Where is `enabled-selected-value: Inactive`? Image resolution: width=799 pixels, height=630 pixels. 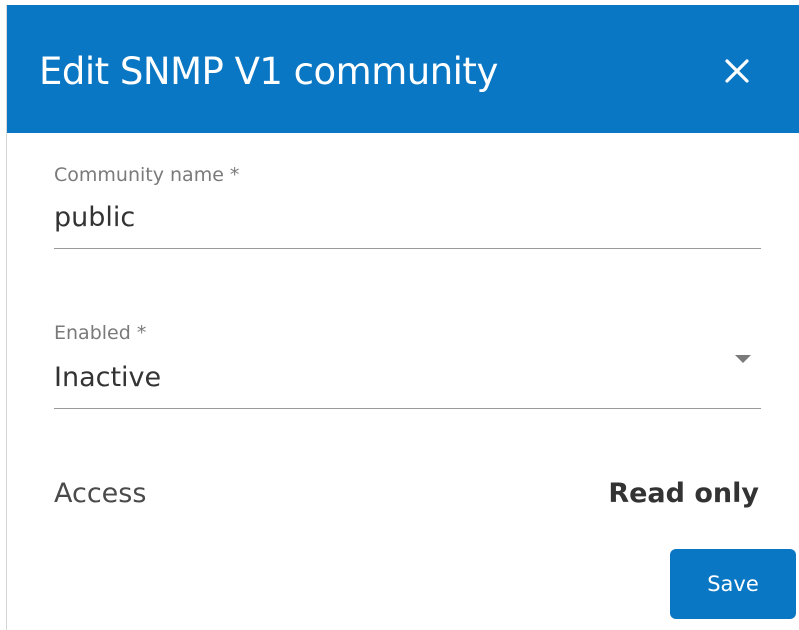 enabled-selected-value: Inactive is located at coordinates (107, 378).